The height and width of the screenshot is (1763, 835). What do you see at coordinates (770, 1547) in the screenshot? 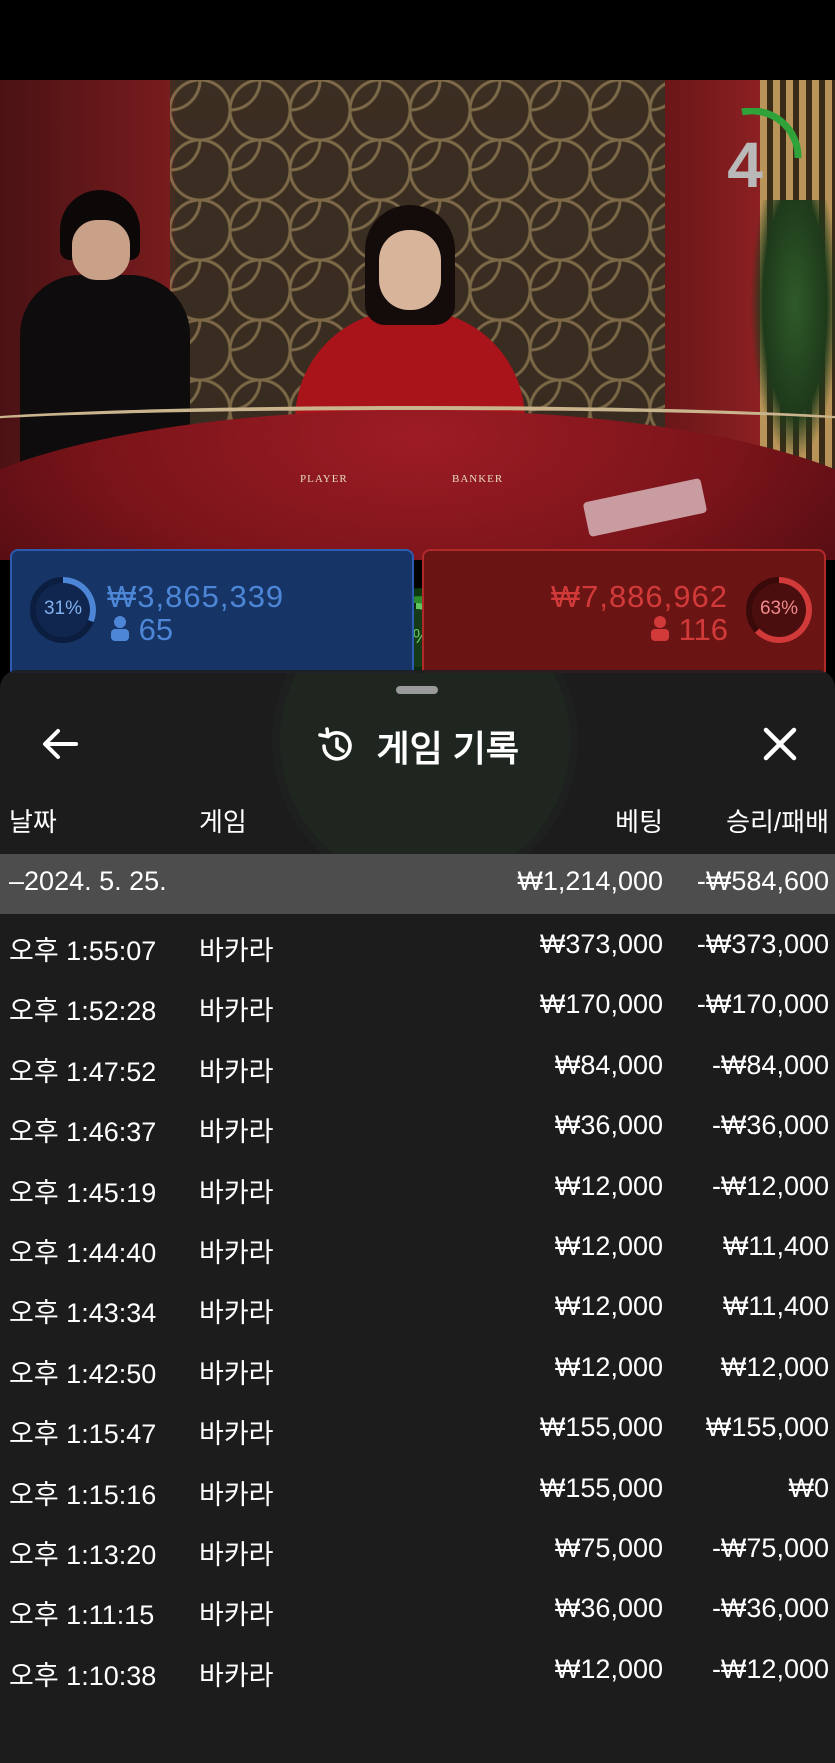
I see `row-result: -₩75,000` at bounding box center [770, 1547].